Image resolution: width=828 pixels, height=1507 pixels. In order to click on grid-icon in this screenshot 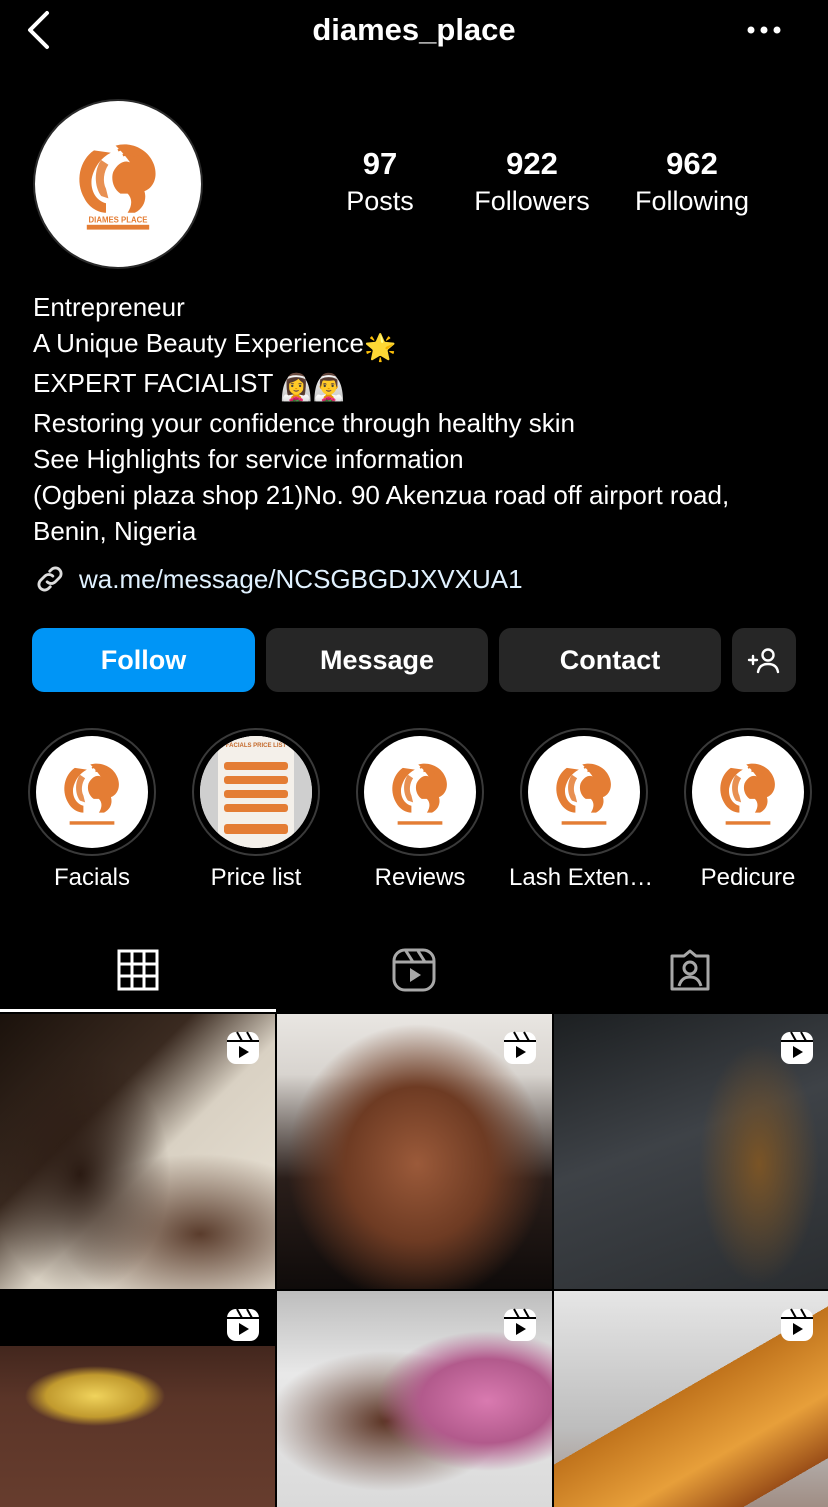, I will do `click(138, 970)`.